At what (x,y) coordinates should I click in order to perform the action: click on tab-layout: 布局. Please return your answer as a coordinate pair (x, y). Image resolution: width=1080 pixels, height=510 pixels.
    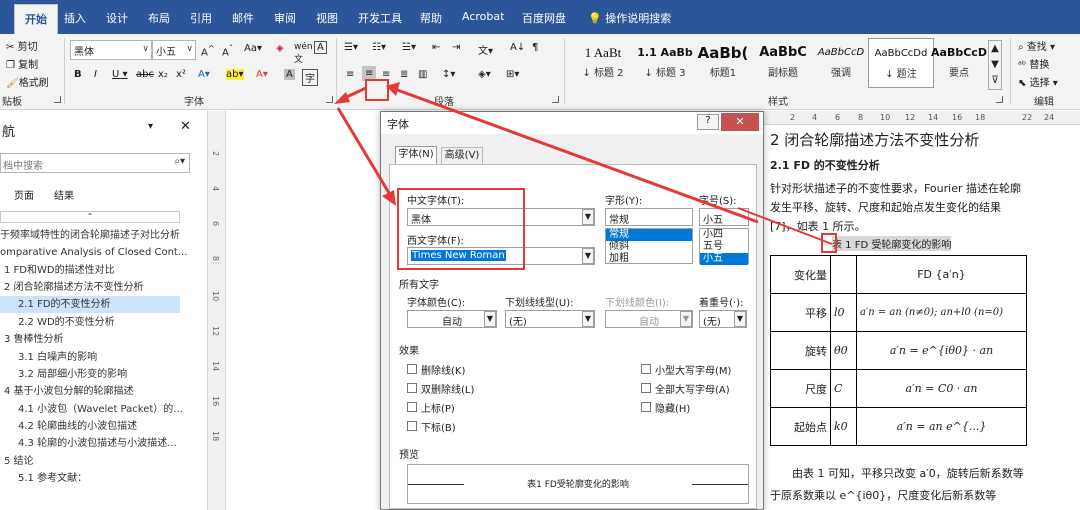
    Looking at the image, I should click on (159, 18).